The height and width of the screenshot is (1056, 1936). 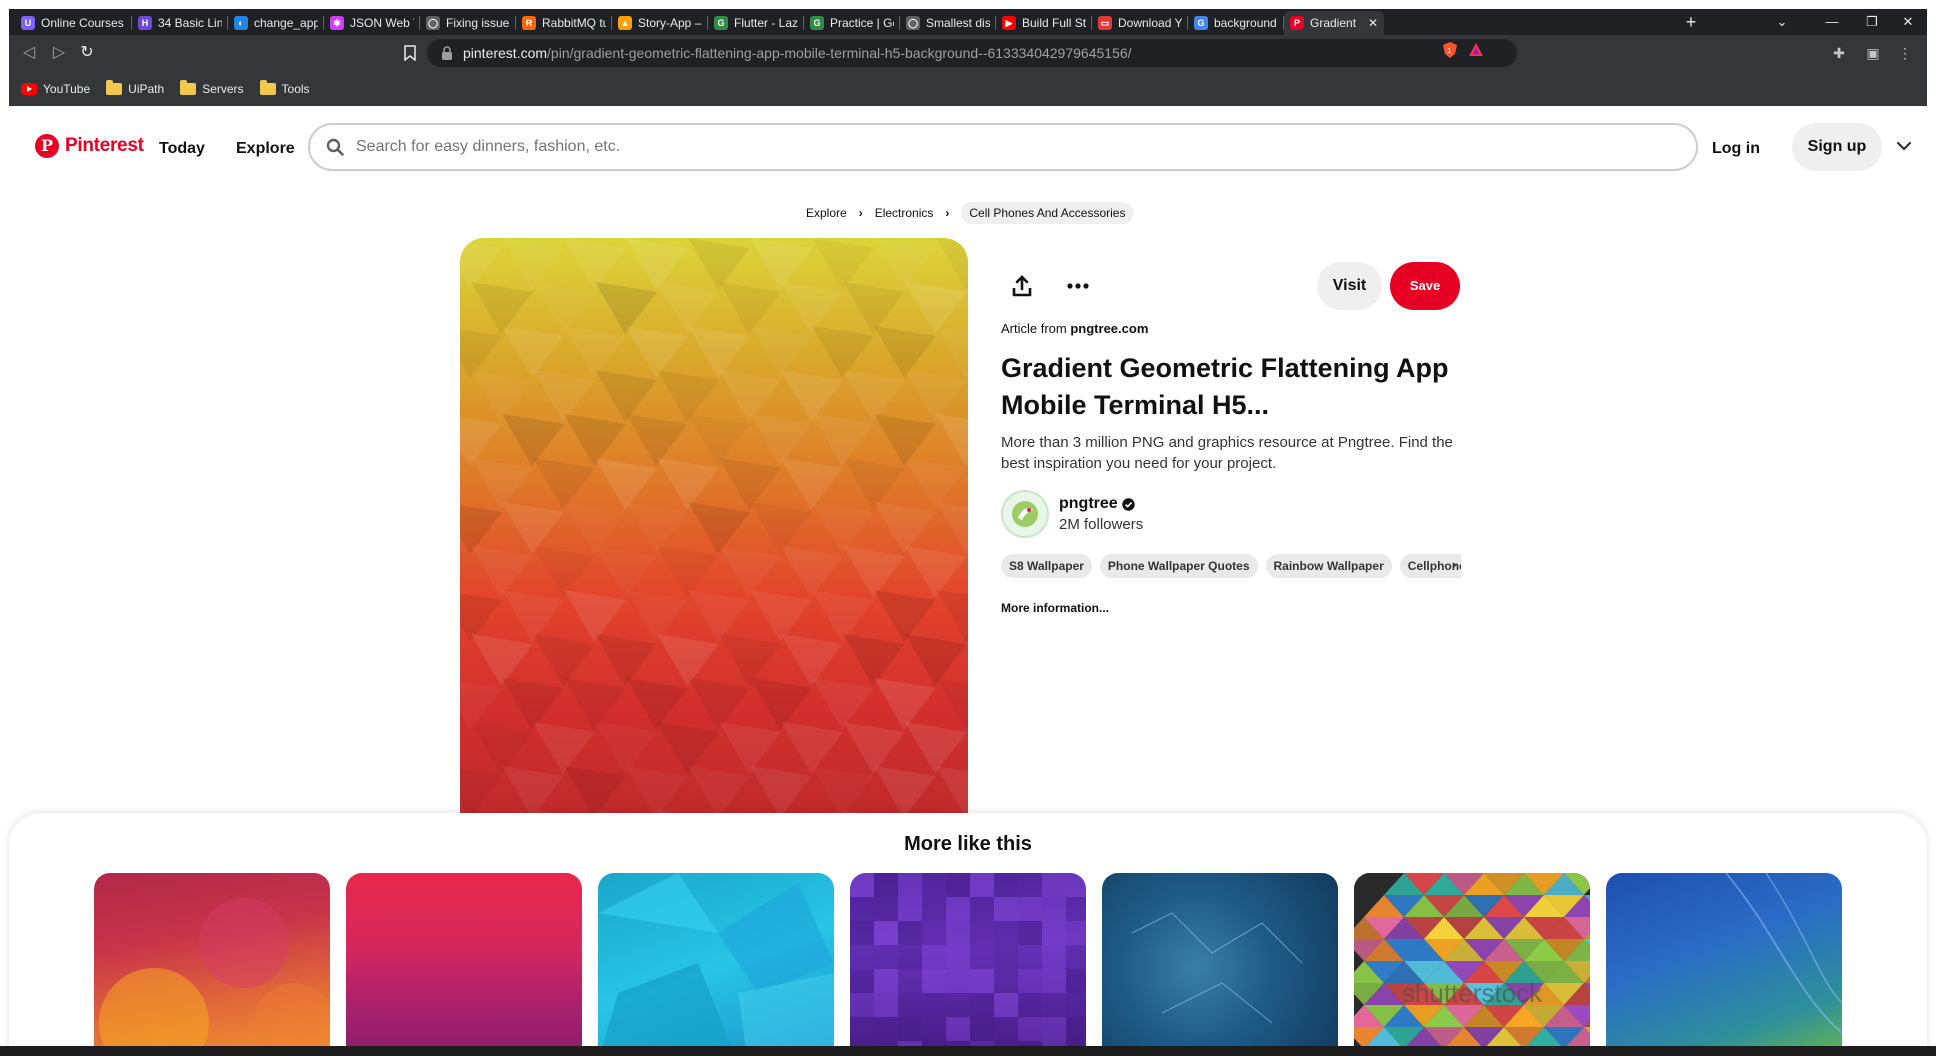 What do you see at coordinates (1837, 147) in the screenshot?
I see `signup-button: Sign up` at bounding box center [1837, 147].